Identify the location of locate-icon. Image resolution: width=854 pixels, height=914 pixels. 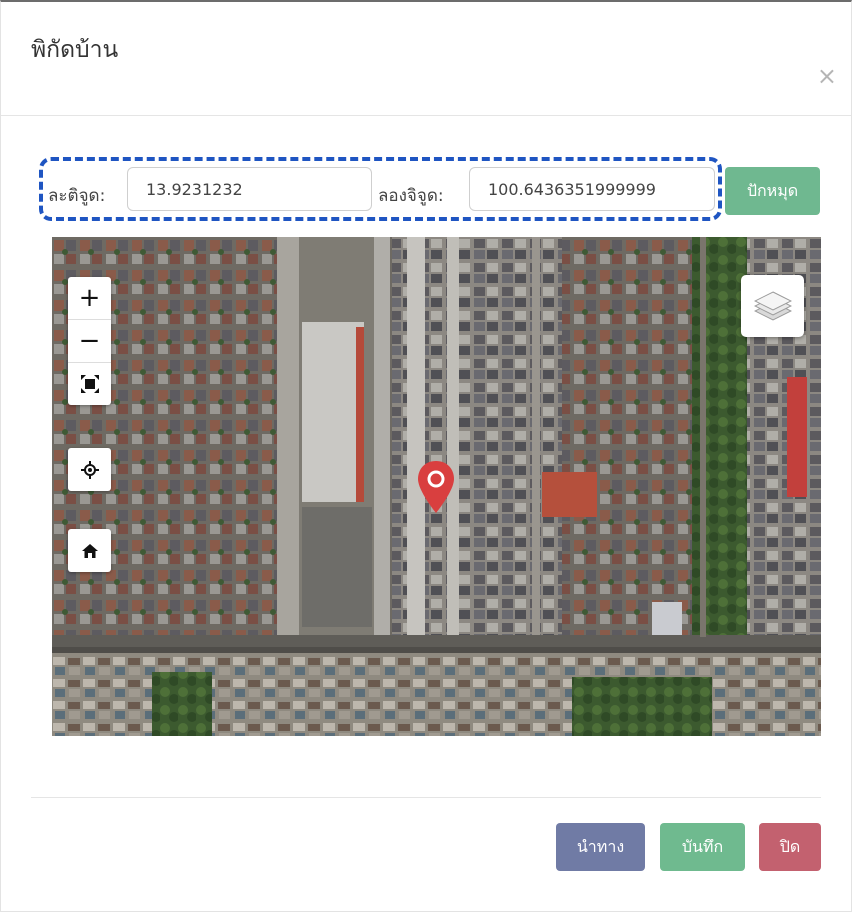
(89, 469).